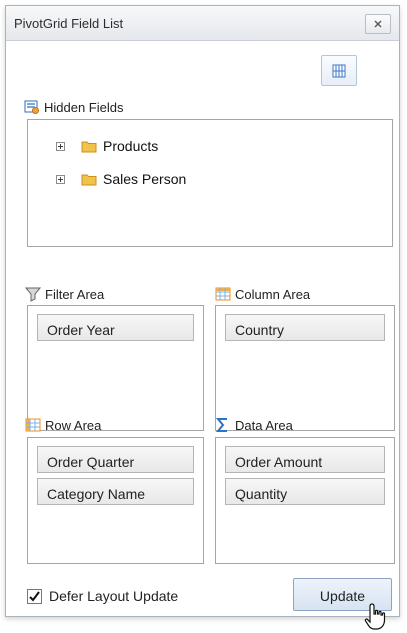 The height and width of the screenshot is (633, 407). I want to click on field-order-amount: Order Amount, so click(305, 459).